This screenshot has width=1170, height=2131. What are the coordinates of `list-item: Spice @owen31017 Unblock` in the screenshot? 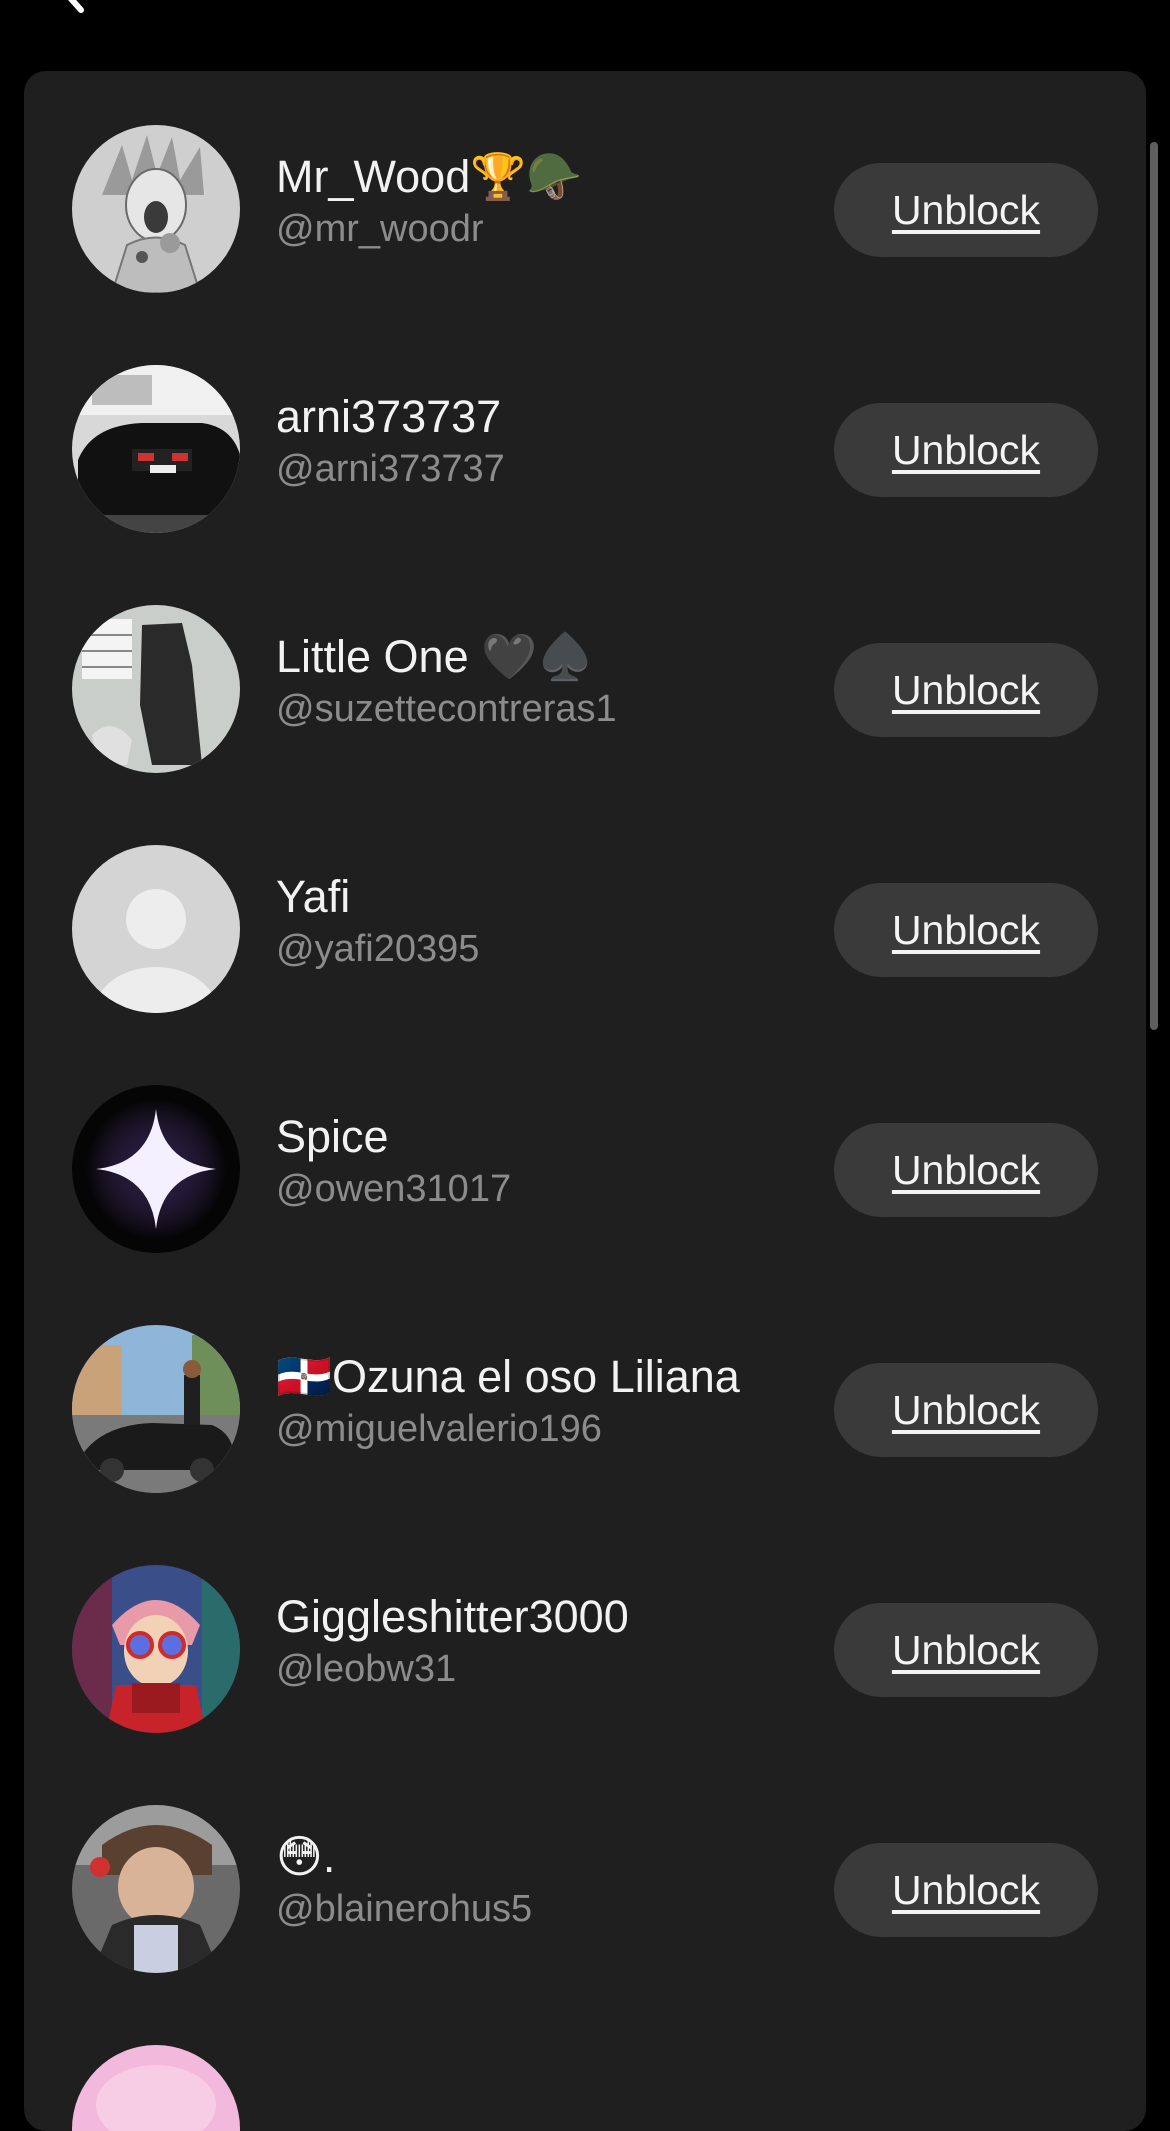 It's located at (585, 1151).